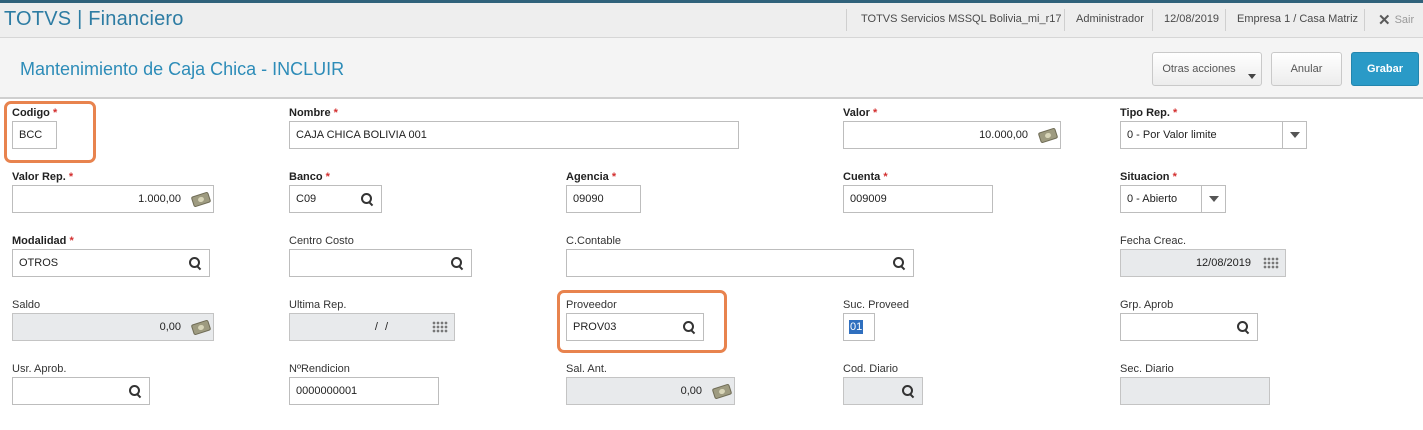  Describe the element at coordinates (860, 113) in the screenshot. I see `valor-label: Valor` at that location.